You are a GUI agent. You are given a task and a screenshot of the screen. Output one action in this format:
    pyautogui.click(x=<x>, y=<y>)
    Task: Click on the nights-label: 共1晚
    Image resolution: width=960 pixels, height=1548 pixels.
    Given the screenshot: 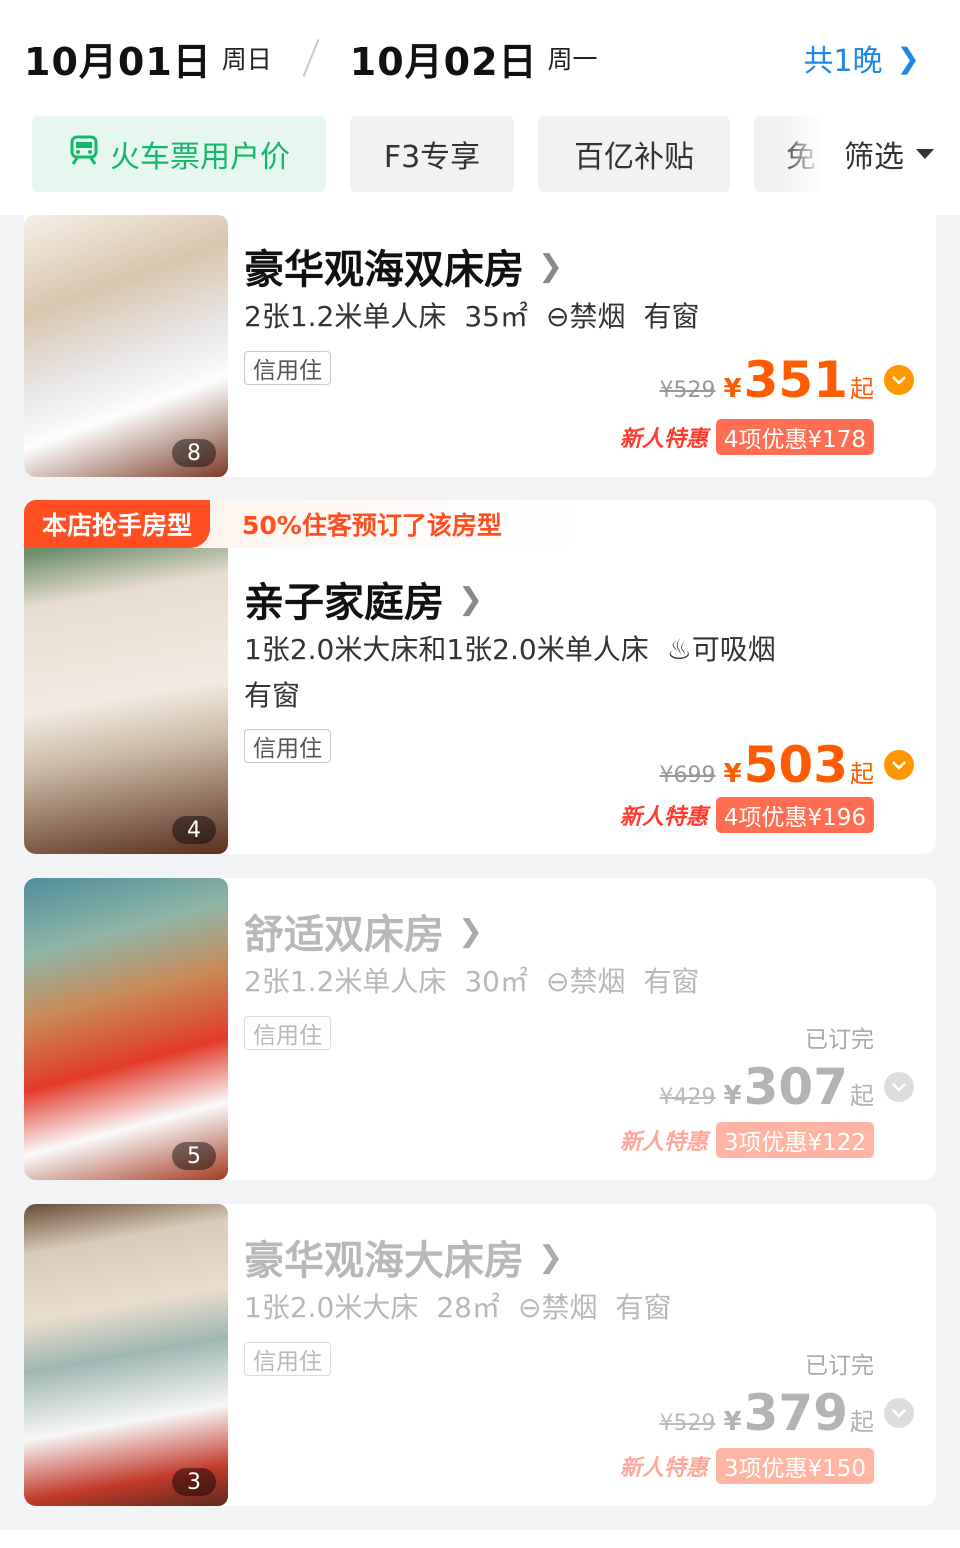 What is the action you would take?
    pyautogui.click(x=843, y=61)
    